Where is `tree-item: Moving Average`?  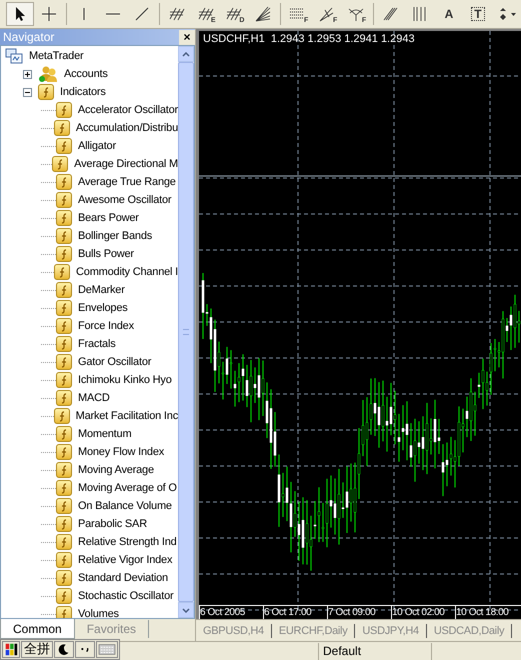 tree-item: Moving Average is located at coordinates (116, 470).